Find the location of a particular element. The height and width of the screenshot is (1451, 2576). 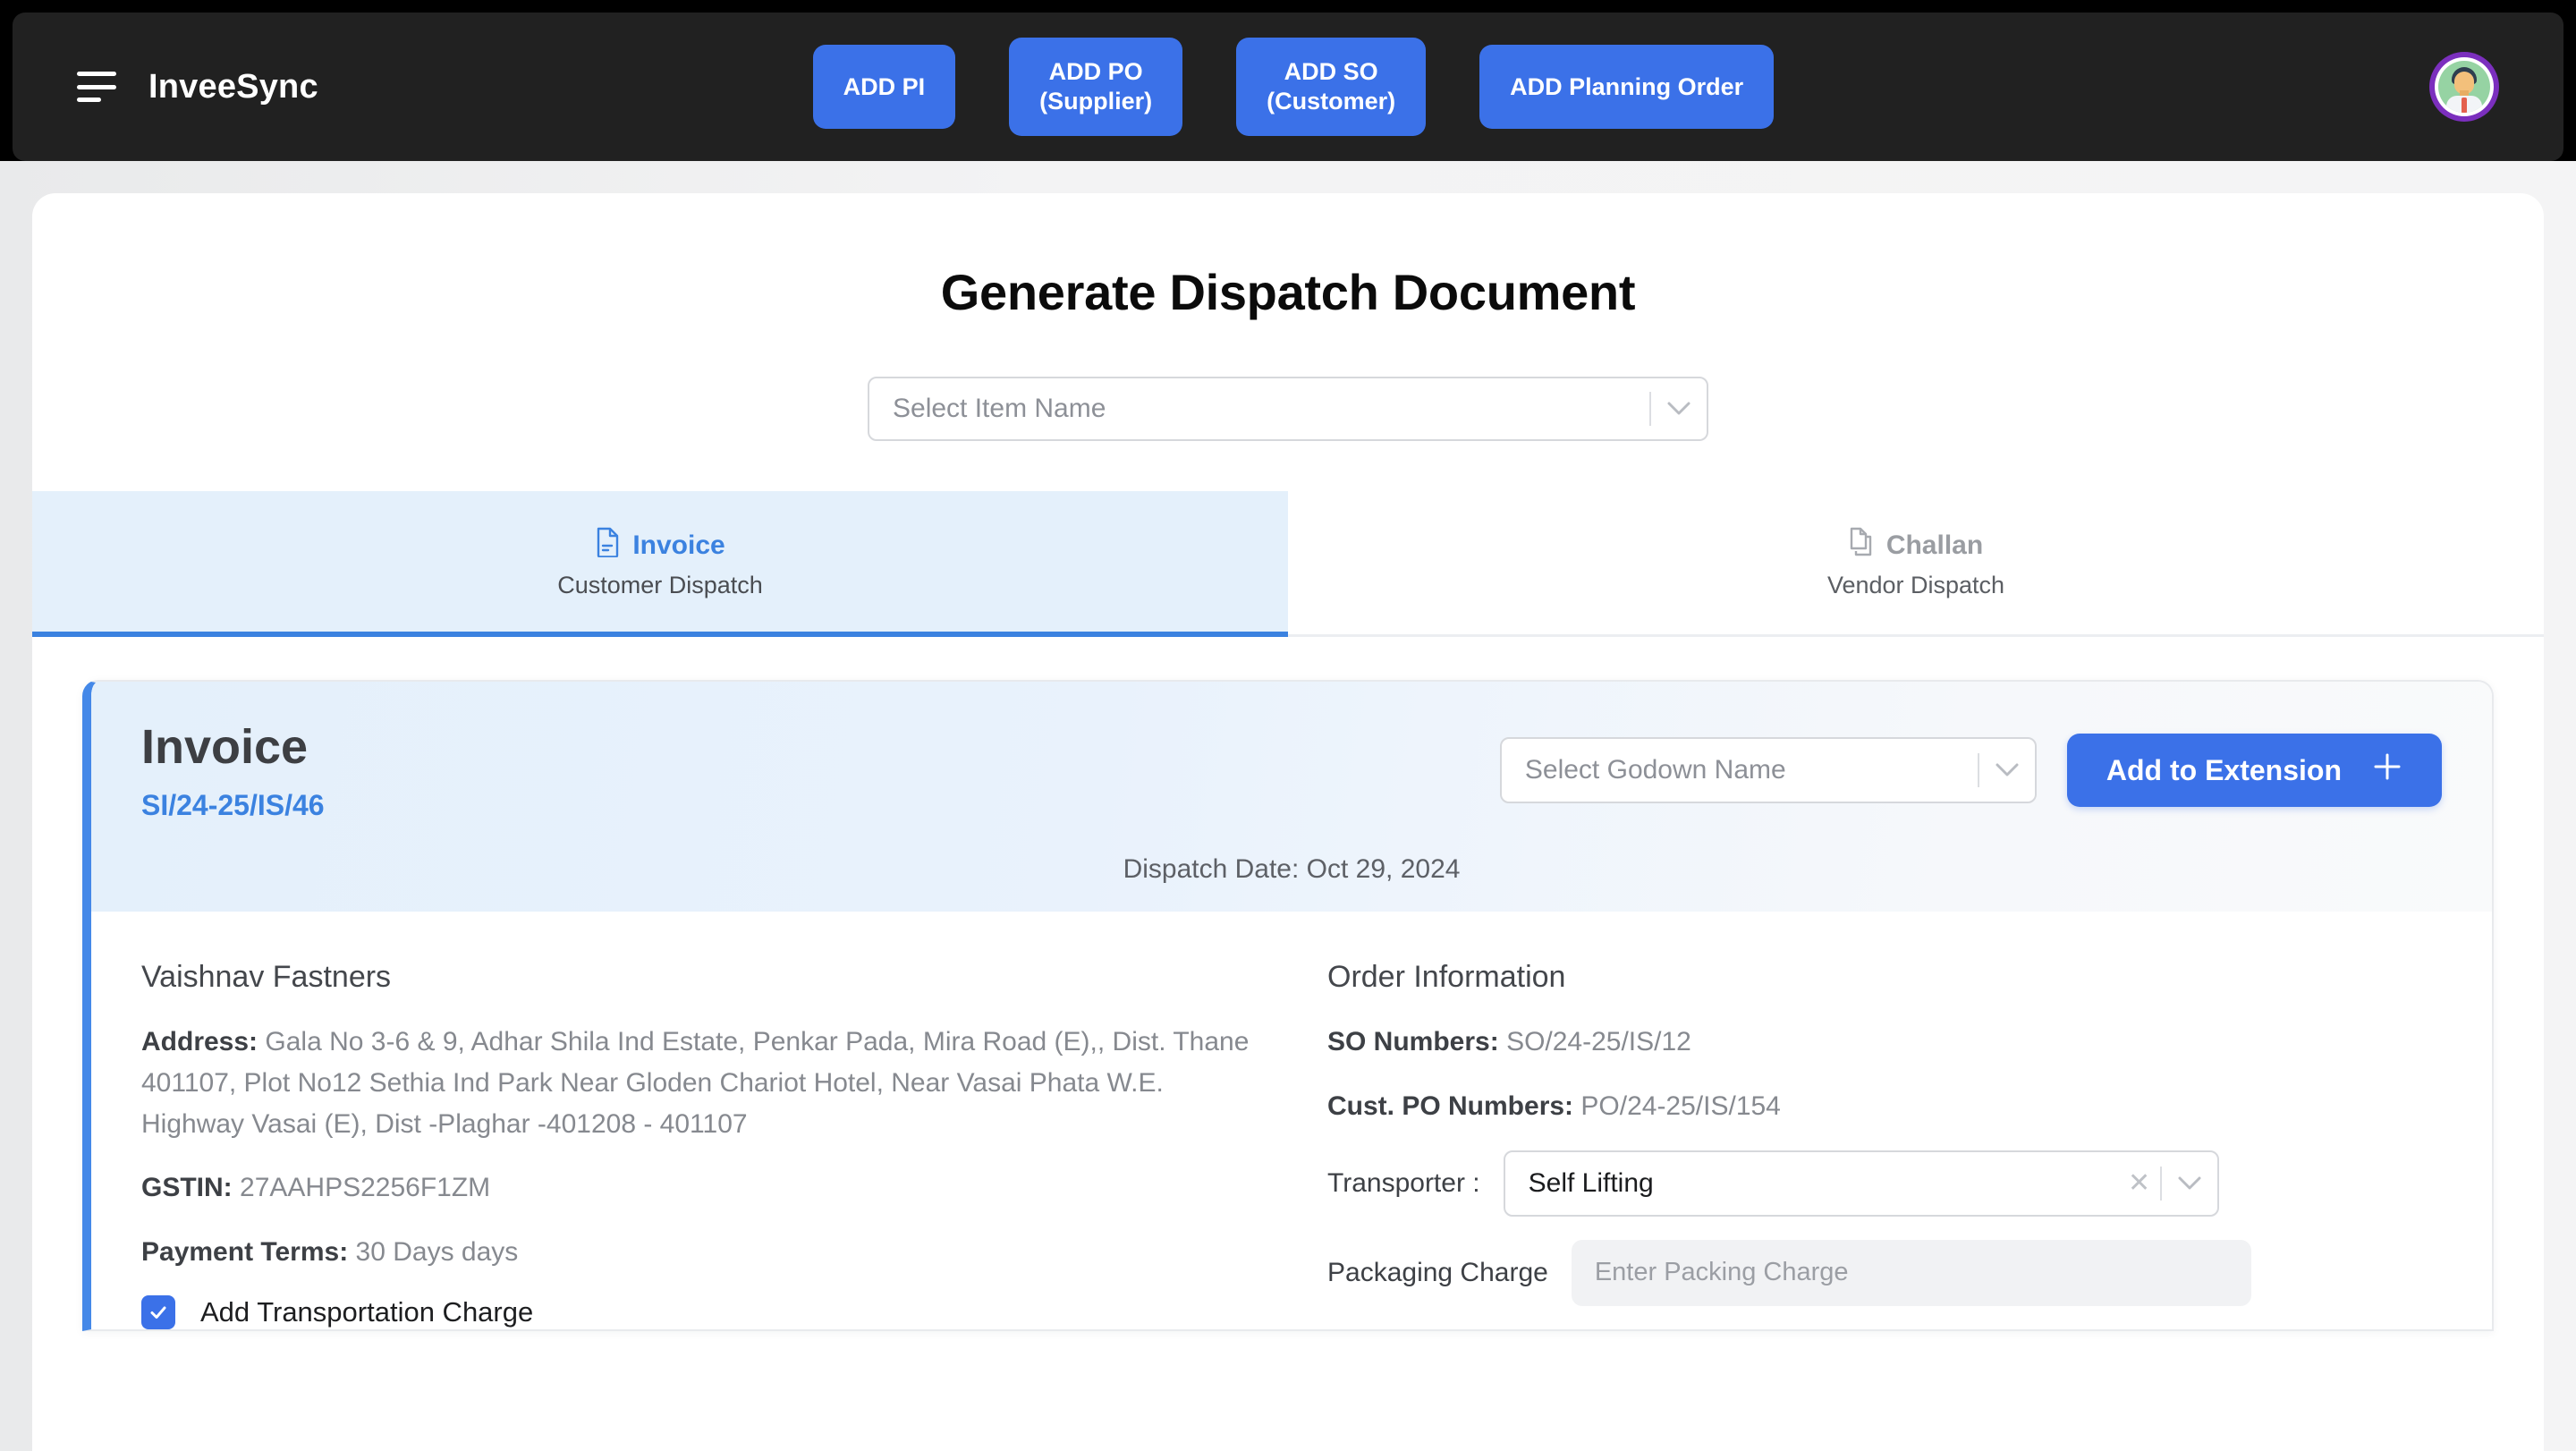

add-to-extension-button: Add to Extension is located at coordinates (2254, 770).